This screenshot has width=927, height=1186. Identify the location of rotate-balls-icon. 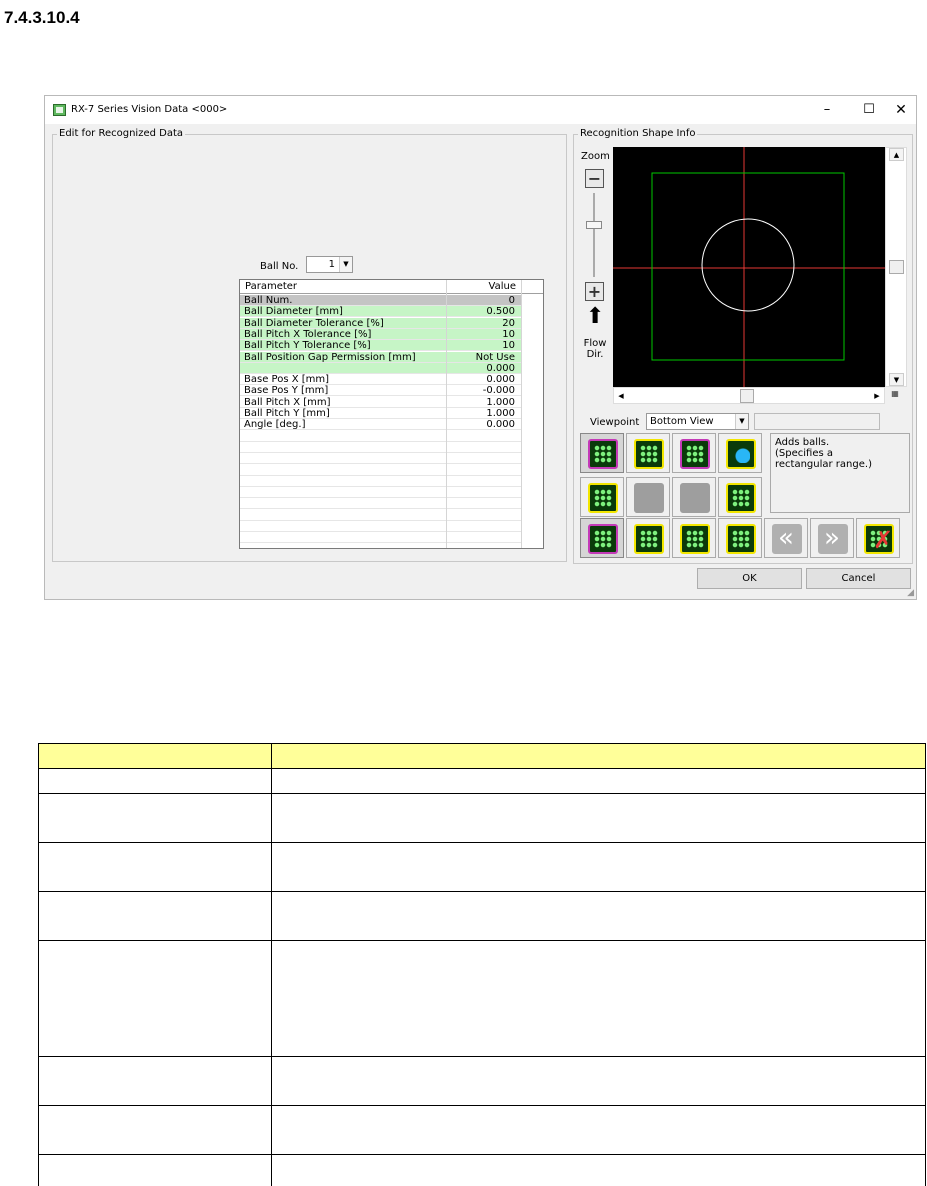
(741, 498).